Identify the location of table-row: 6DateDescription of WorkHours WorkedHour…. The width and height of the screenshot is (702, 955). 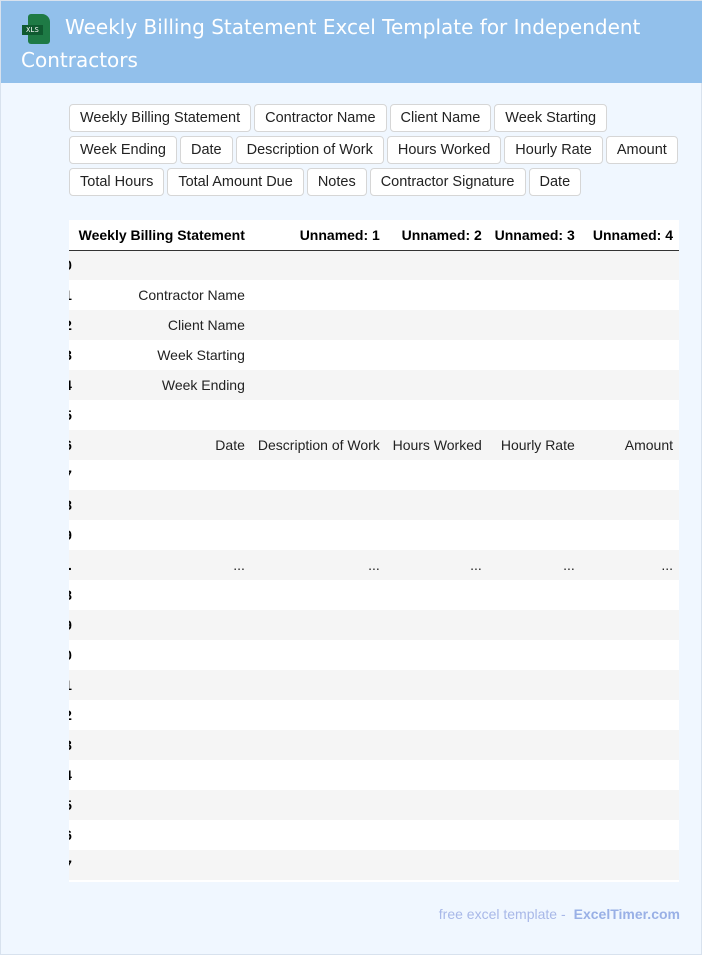
(374, 445).